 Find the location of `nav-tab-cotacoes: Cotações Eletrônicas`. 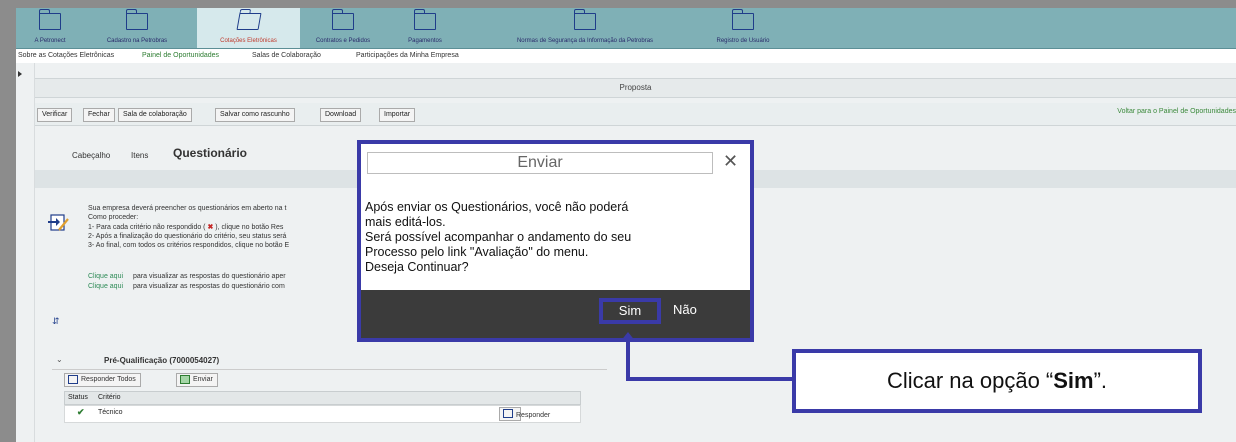

nav-tab-cotacoes: Cotações Eletrônicas is located at coordinates (248, 28).